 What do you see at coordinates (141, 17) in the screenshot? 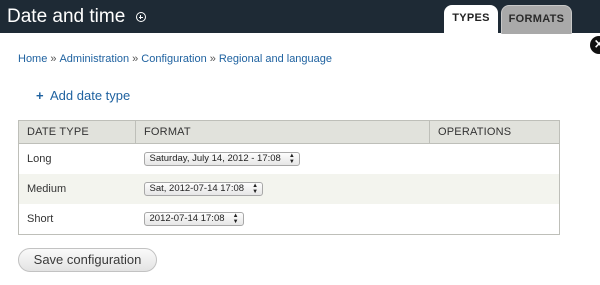
I see `add-shortcut-icon` at bounding box center [141, 17].